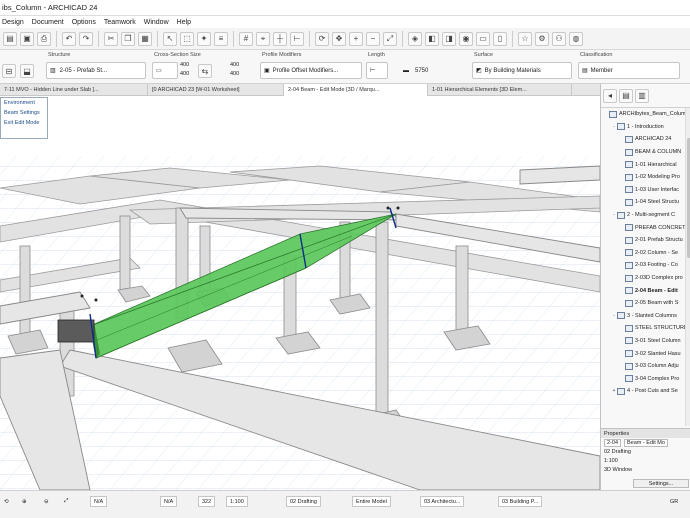 The width and height of the screenshot is (690, 518). I want to click on elevation-icon: ◨, so click(449, 38).